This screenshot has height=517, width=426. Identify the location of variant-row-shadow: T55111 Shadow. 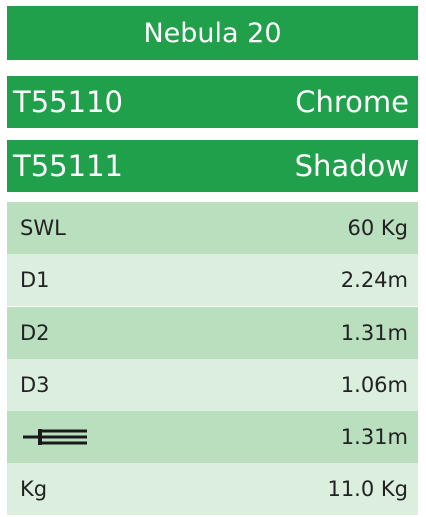
(212, 166).